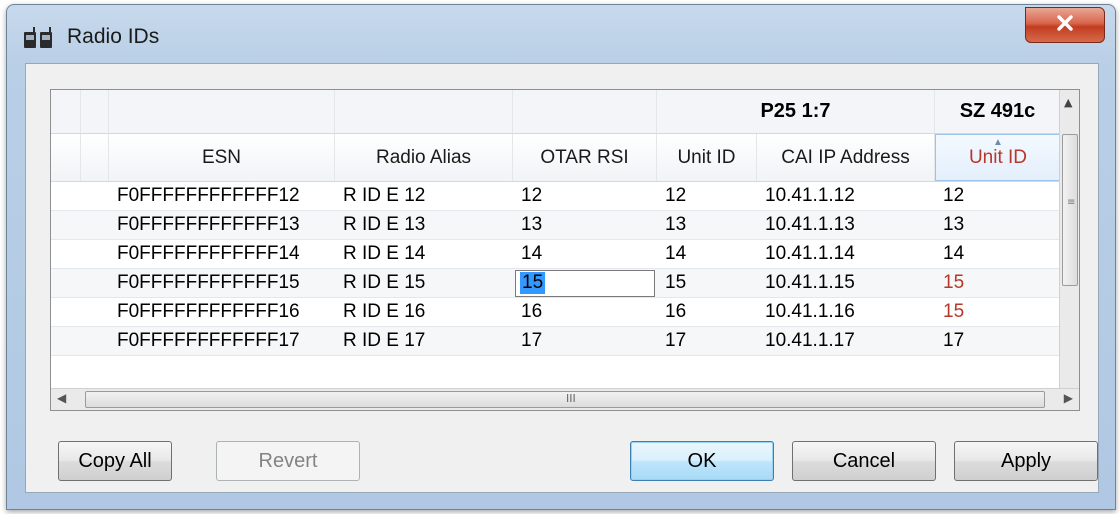 The width and height of the screenshot is (1120, 514). Describe the element at coordinates (707, 254) in the screenshot. I see `cell-unit-id: 14` at that location.